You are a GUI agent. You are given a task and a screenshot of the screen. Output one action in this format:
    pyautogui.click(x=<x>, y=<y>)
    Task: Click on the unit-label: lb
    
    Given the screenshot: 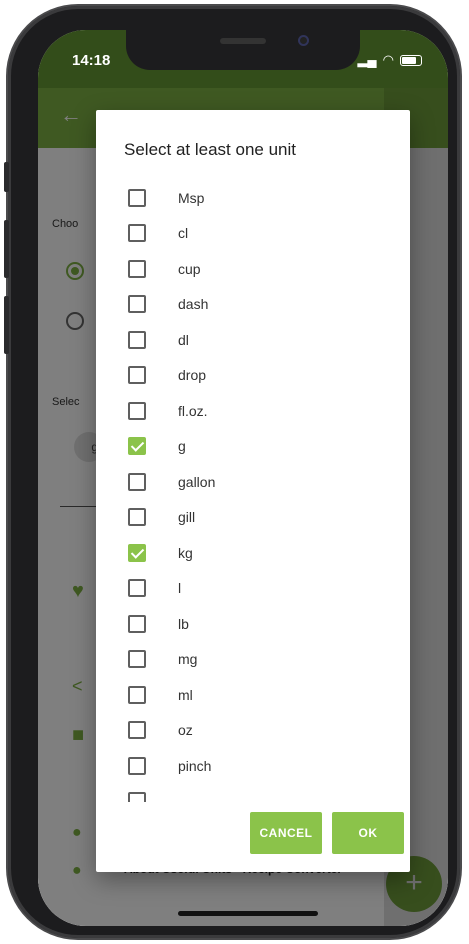 What is the action you would take?
    pyautogui.click(x=183, y=623)
    